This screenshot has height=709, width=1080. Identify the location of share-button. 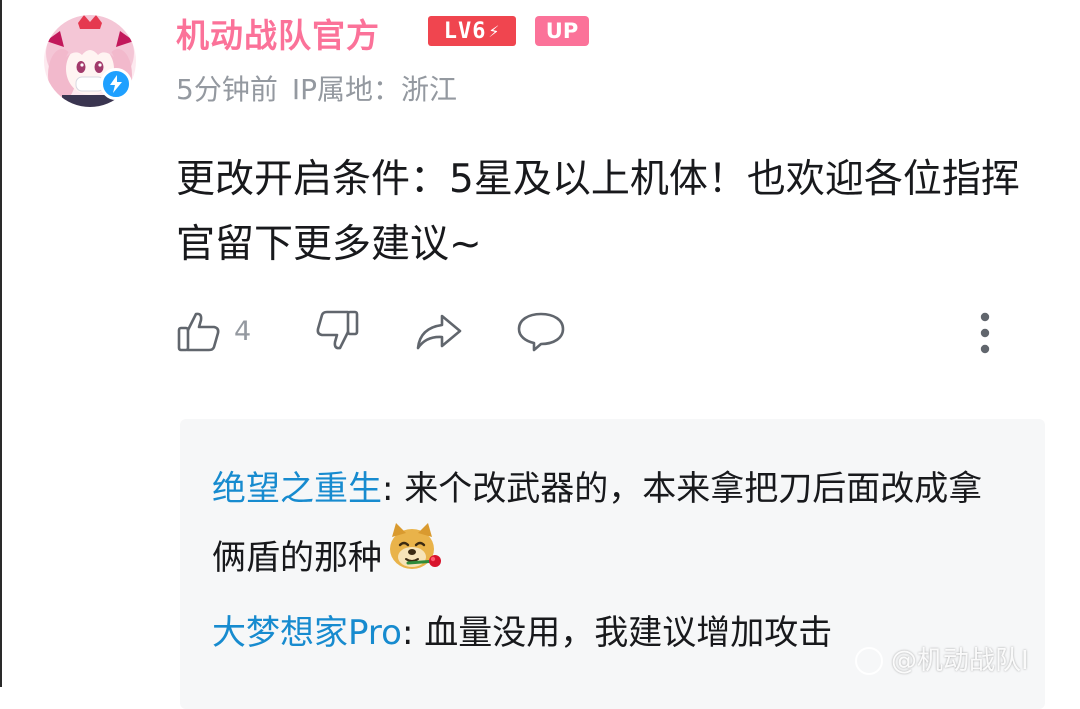
(439, 331).